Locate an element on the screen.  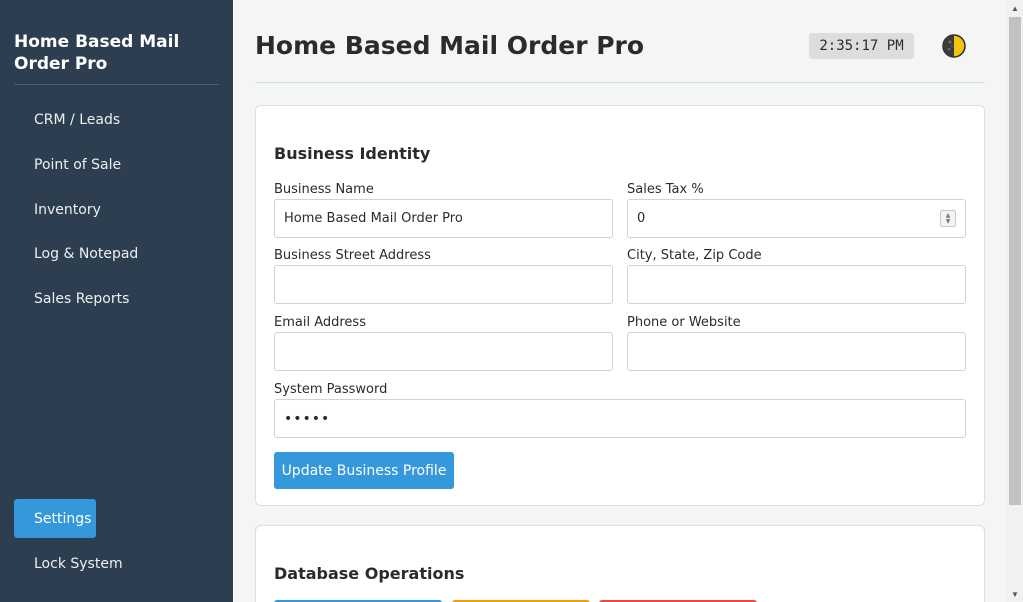
city-state-zip-input is located at coordinates (796, 284).